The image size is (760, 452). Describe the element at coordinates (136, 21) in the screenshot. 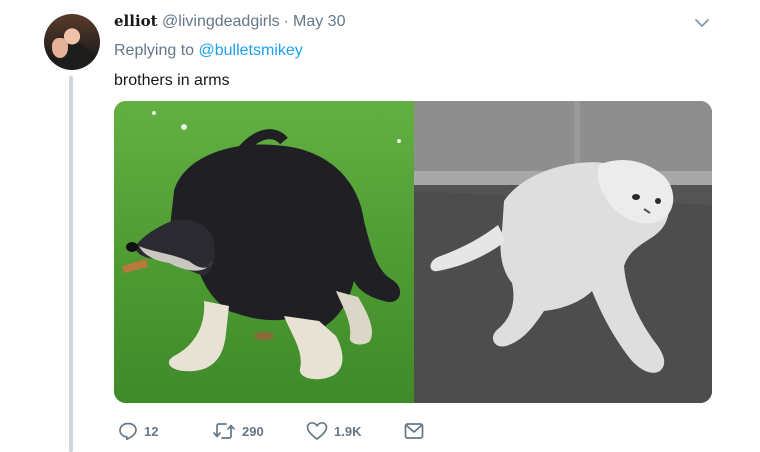

I see `display-name: elliot` at that location.